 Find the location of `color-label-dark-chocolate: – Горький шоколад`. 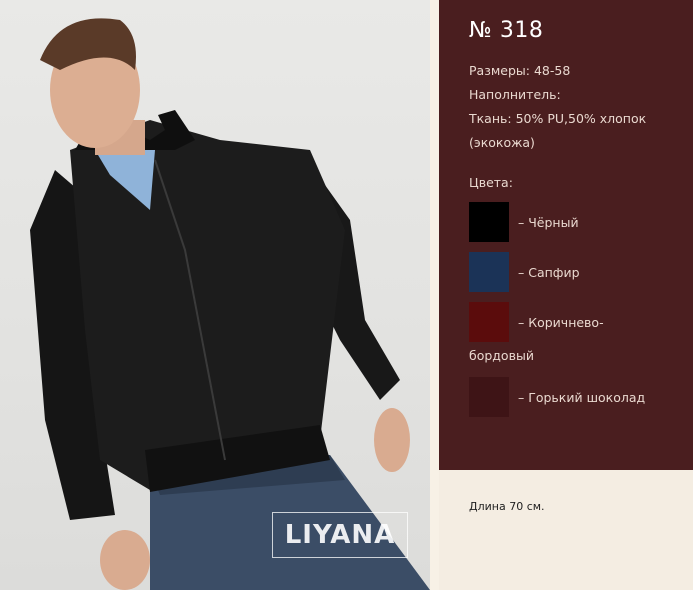

color-label-dark-chocolate: – Горький шоколад is located at coordinates (582, 397).